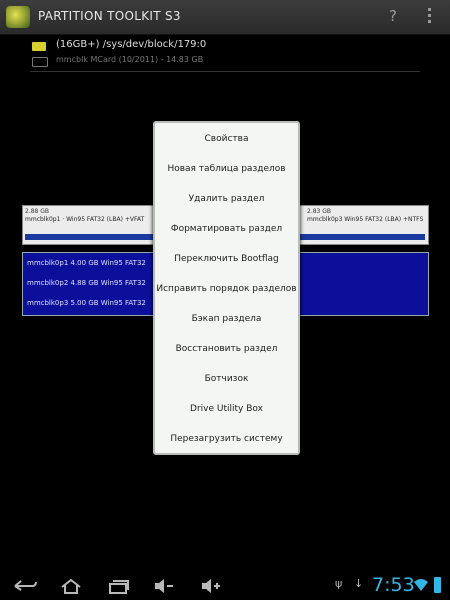 The width and height of the screenshot is (450, 600). Describe the element at coordinates (429, 17) in the screenshot. I see `overflow-menu-icon` at that location.